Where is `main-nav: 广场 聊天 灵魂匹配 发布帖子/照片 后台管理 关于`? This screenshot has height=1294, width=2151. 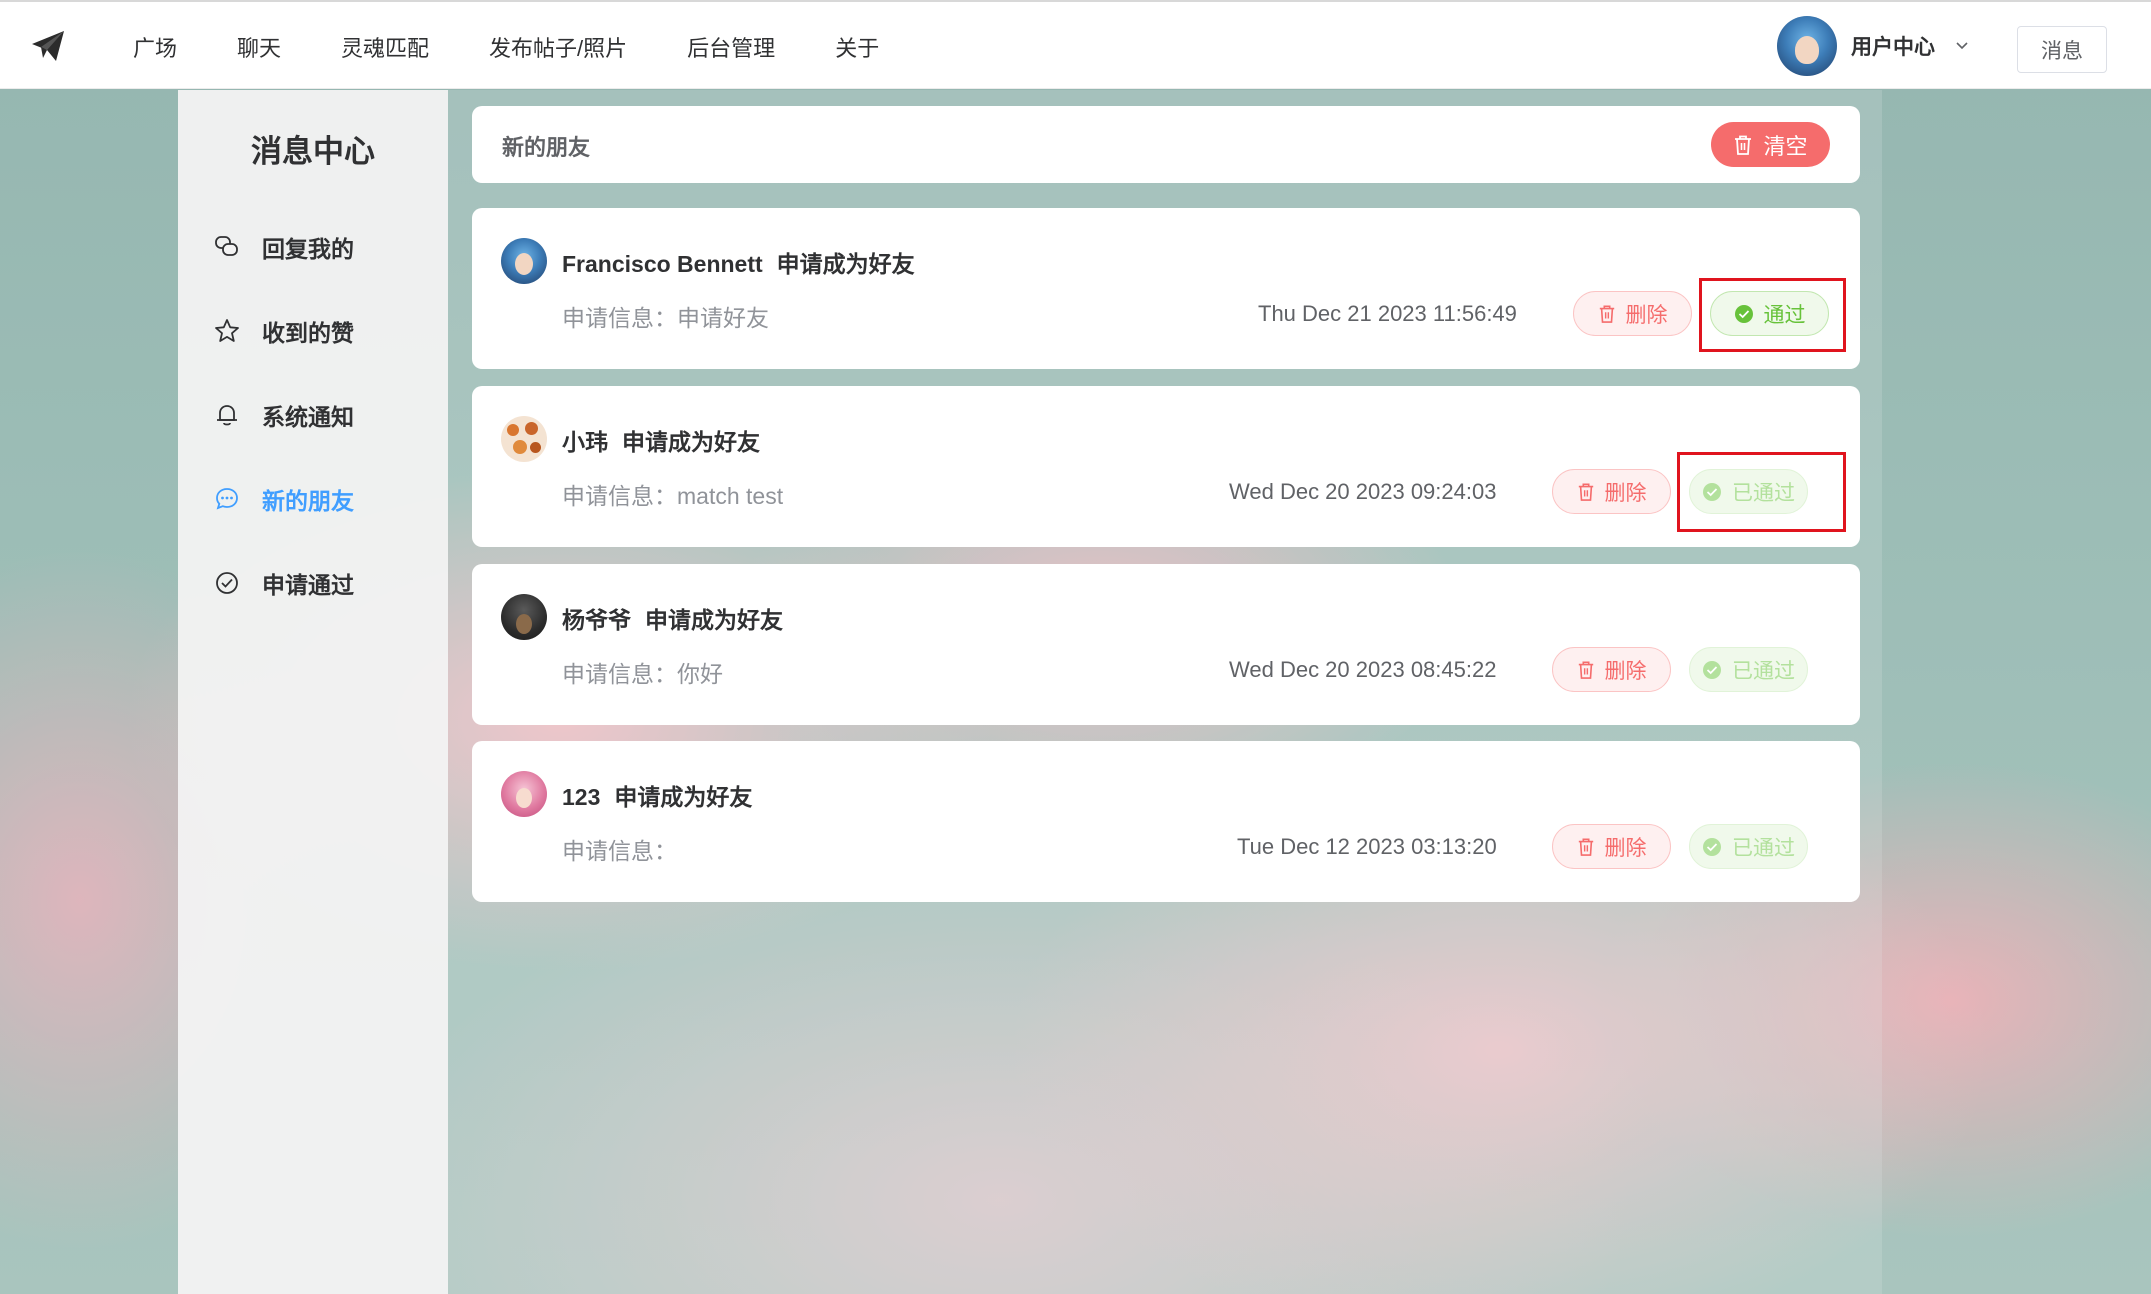
main-nav: 广场 聊天 灵魂匹配 发布帖子/照片 后台管理 关于 is located at coordinates (536, 46).